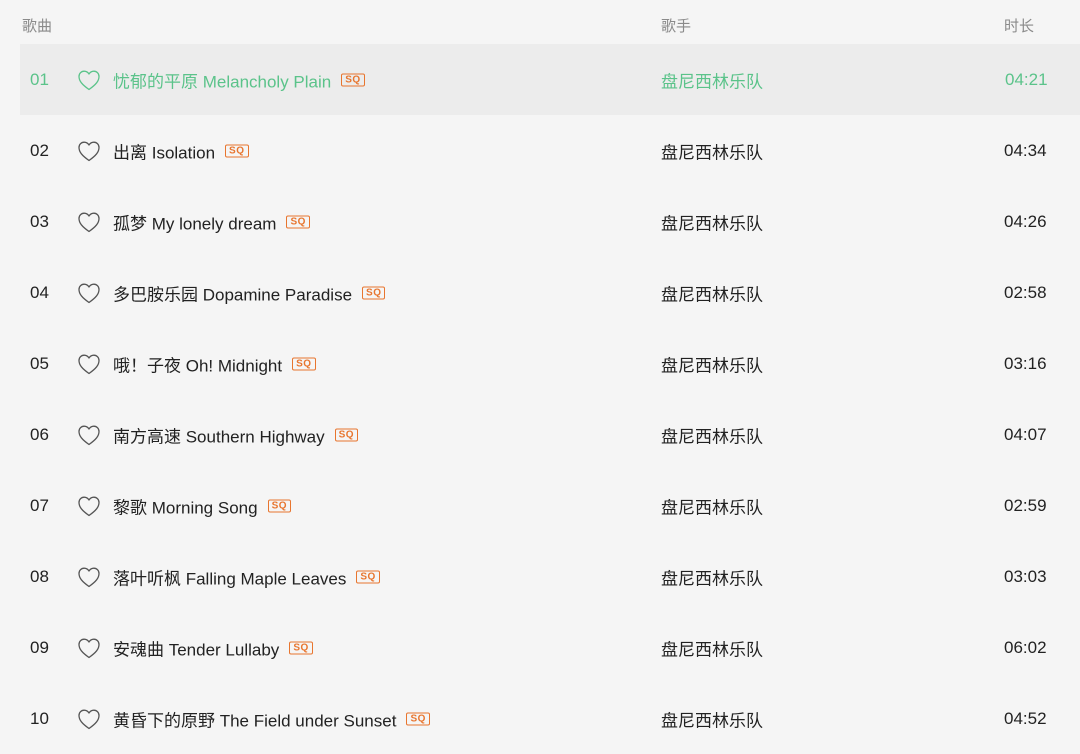  What do you see at coordinates (254, 718) in the screenshot?
I see `track-title: 黄昏下的原野 The Field under Sunset` at bounding box center [254, 718].